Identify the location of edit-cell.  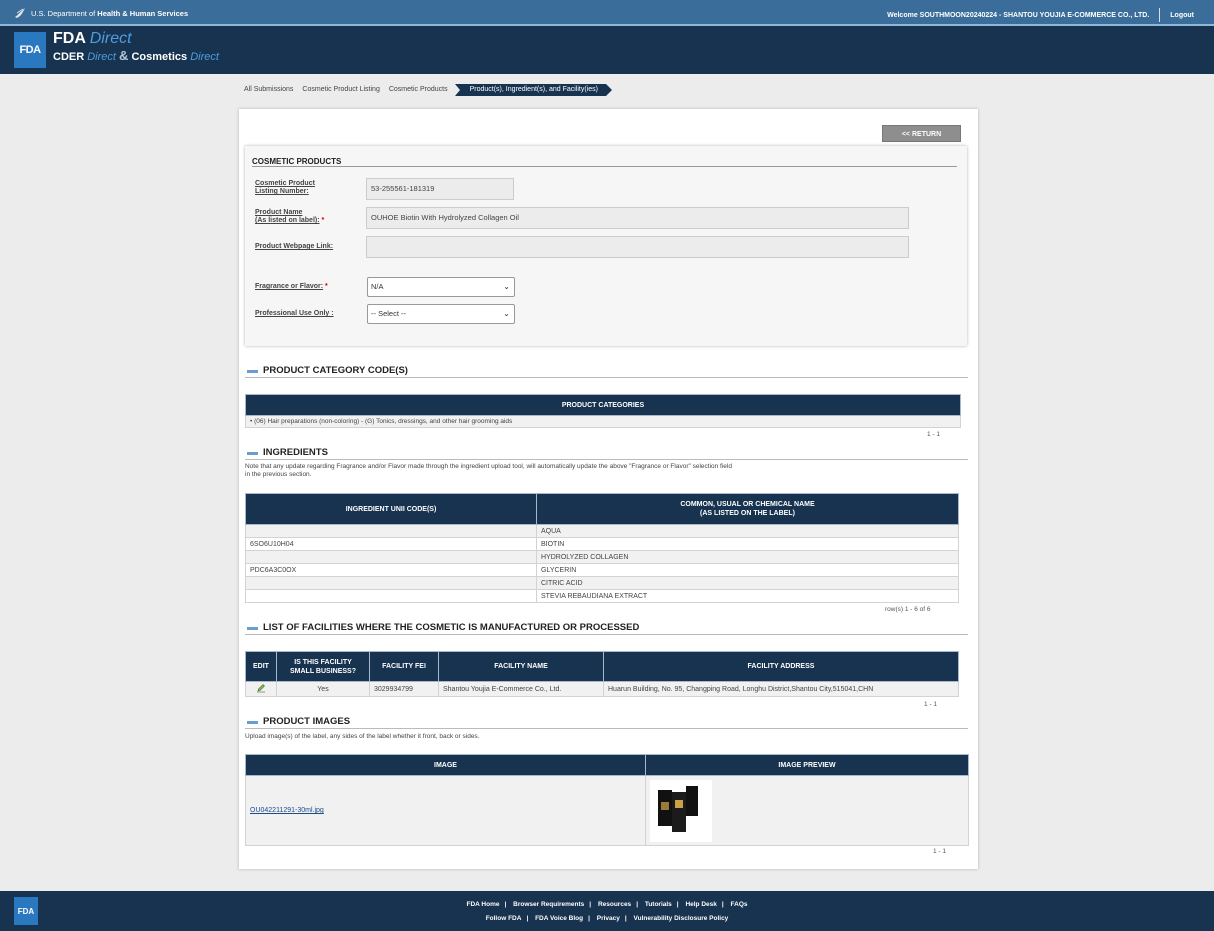
(261, 689).